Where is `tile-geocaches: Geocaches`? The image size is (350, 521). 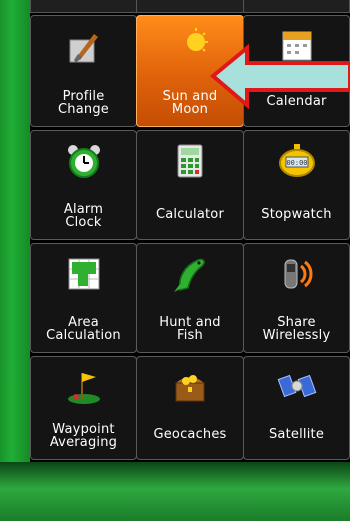
tile-geocaches: Geocaches is located at coordinates (190, 408).